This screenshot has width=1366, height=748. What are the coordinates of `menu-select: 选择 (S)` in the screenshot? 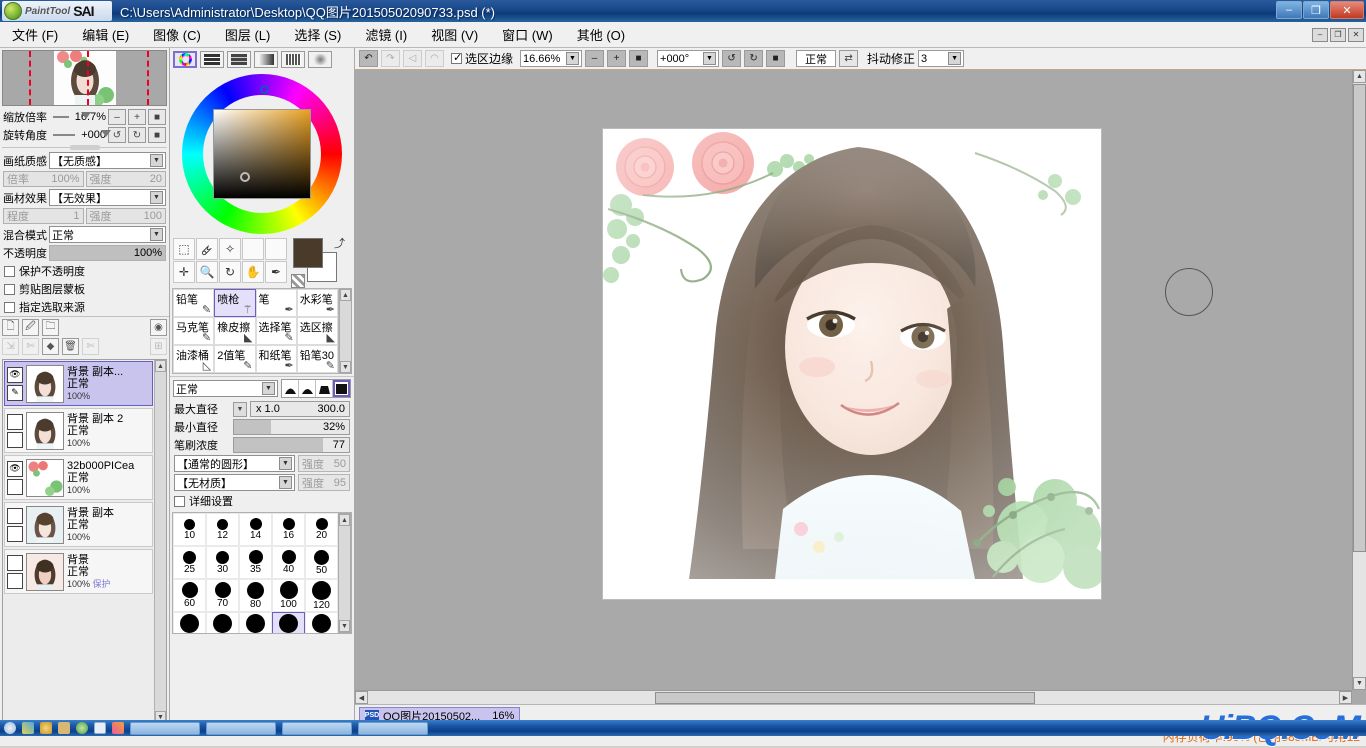 It's located at (317, 34).